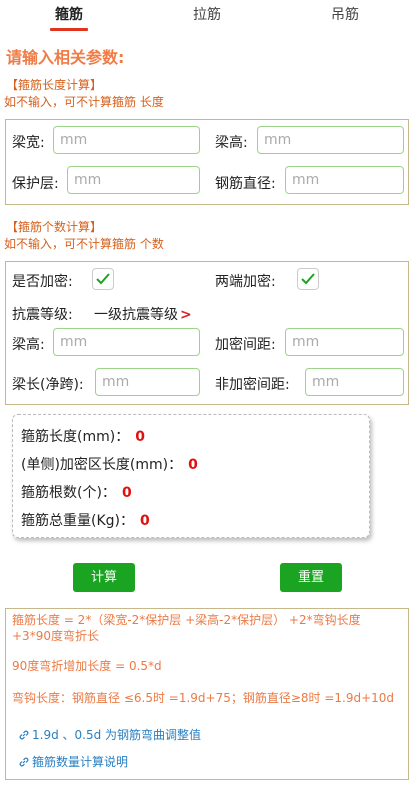 The width and height of the screenshot is (414, 798). I want to click on non-dense-spacing-input: mm, so click(354, 382).